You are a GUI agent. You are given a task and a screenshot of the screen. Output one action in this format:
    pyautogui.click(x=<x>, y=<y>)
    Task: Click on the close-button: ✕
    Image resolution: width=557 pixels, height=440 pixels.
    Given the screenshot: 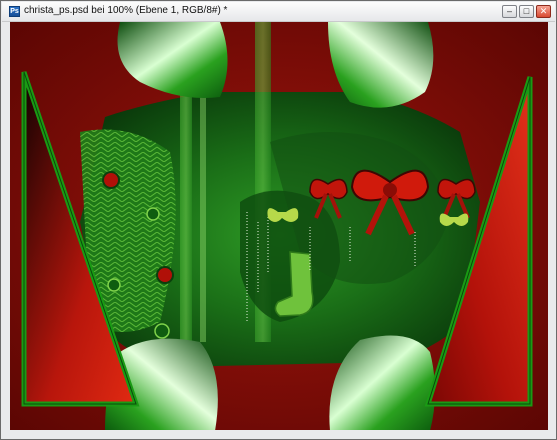 What is the action you would take?
    pyautogui.click(x=543, y=11)
    